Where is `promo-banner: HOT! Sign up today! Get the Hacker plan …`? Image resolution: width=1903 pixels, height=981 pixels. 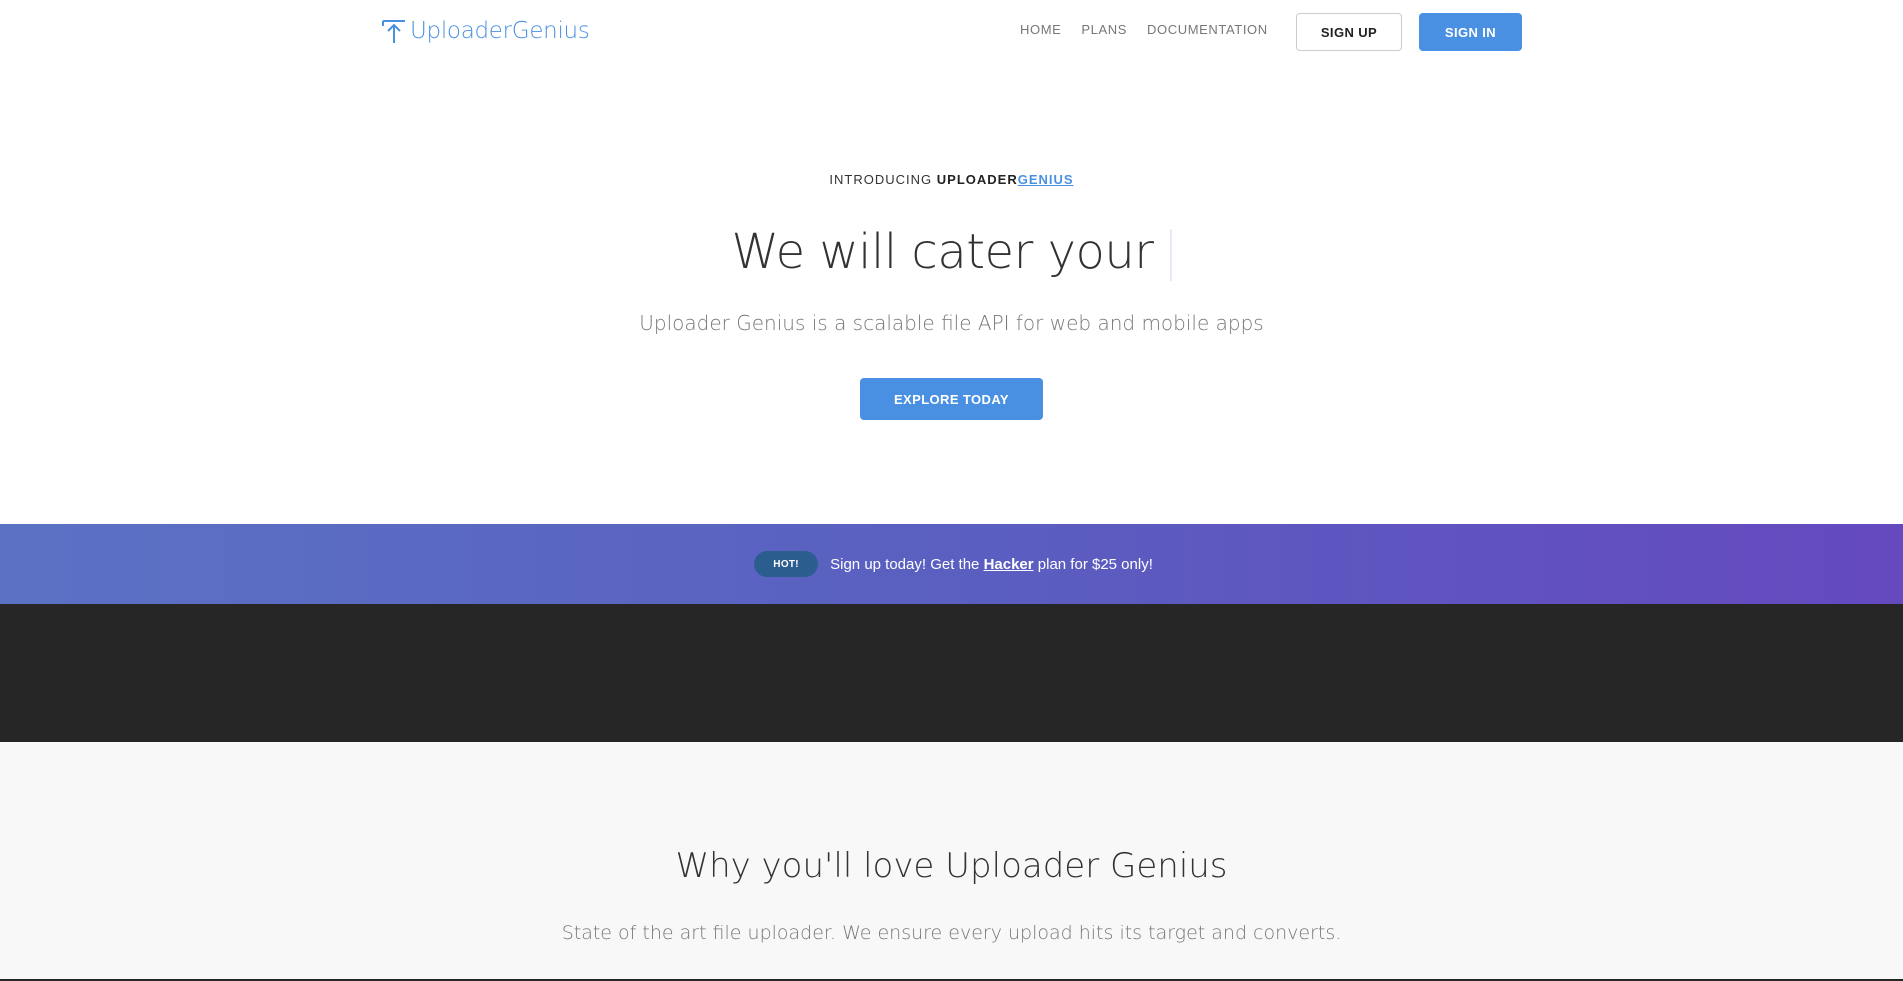
promo-banner: HOT! Sign up today! Get the Hacker plan … is located at coordinates (951, 564).